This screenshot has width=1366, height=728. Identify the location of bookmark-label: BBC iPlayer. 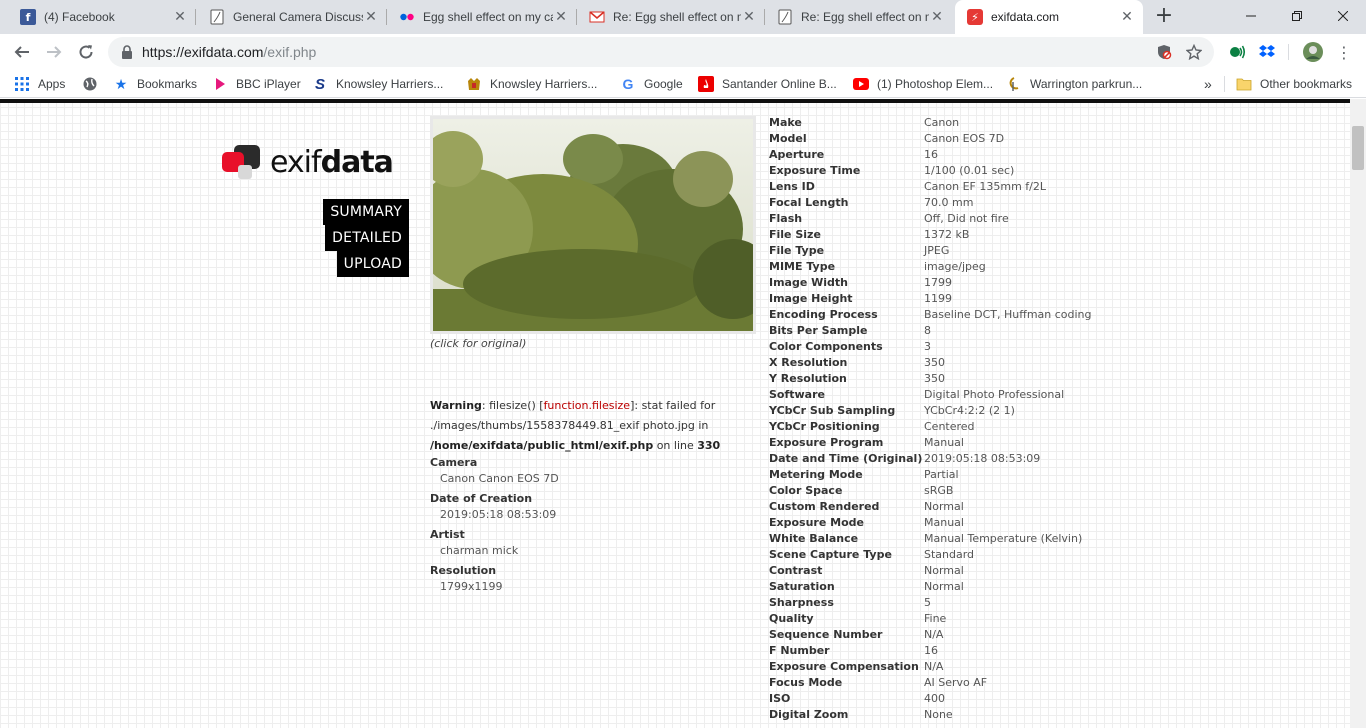
(268, 84).